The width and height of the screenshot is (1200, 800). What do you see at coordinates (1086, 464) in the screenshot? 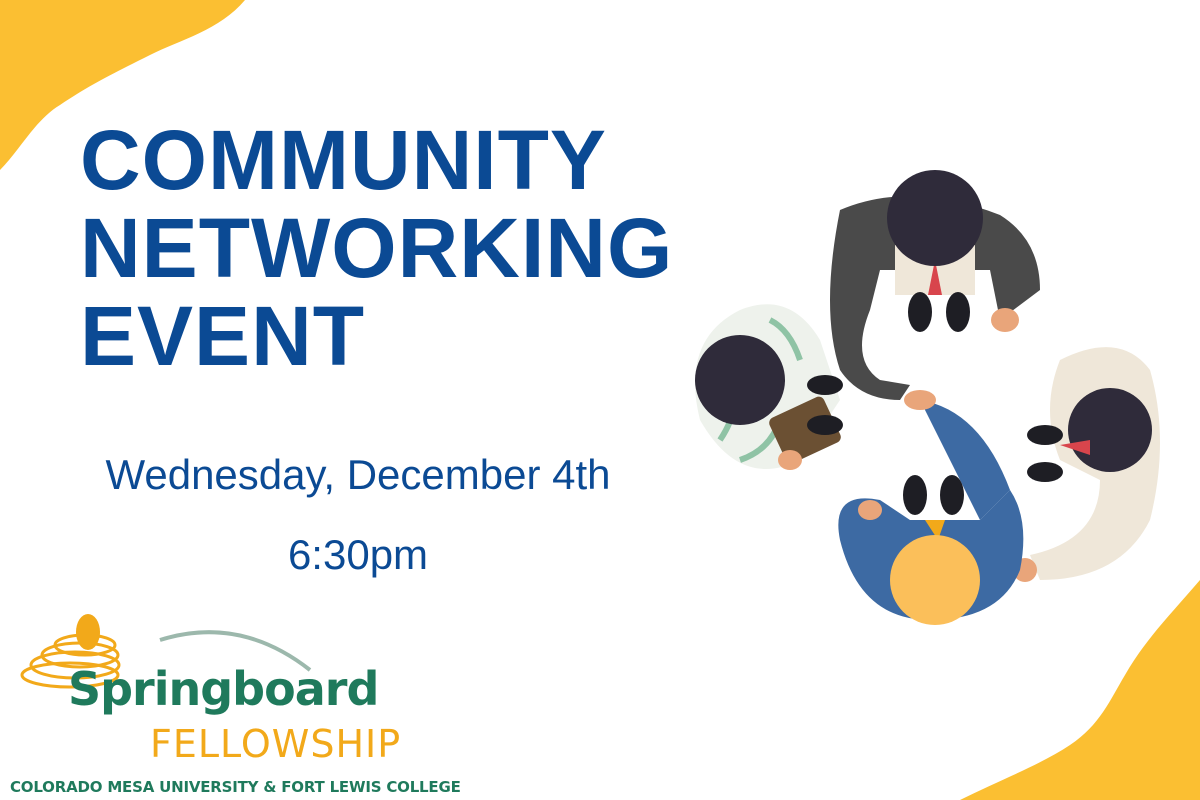
I see `person-right-cream-jacket` at bounding box center [1086, 464].